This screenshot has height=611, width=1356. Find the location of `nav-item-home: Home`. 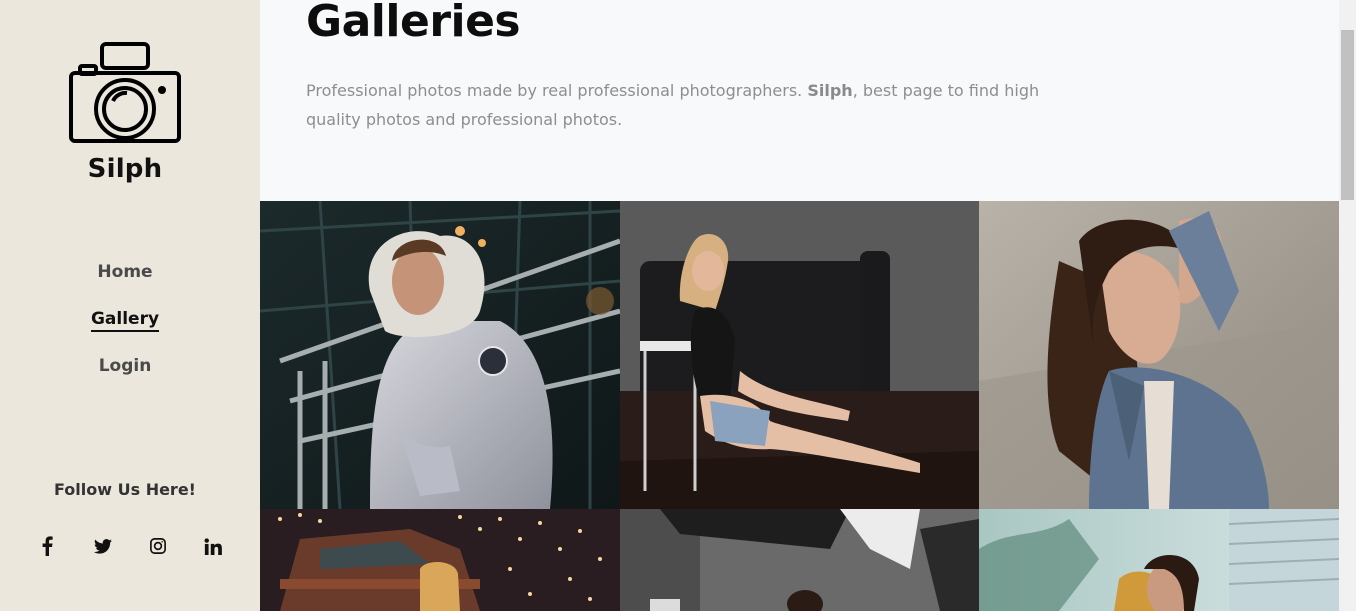

nav-item-home: Home is located at coordinates (125, 281).